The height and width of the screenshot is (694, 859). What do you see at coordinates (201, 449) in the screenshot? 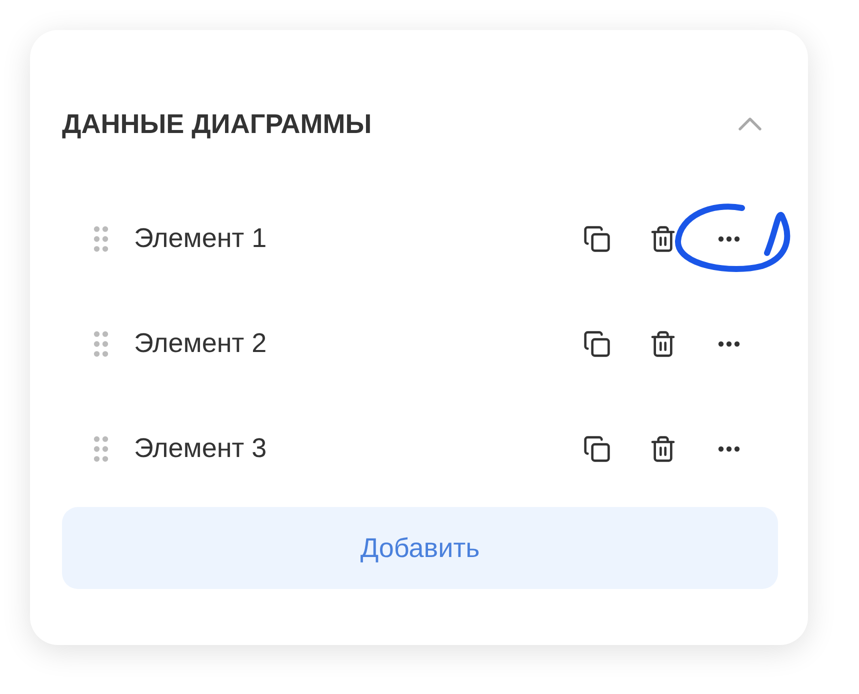
I see `item-label: Элемент 3` at bounding box center [201, 449].